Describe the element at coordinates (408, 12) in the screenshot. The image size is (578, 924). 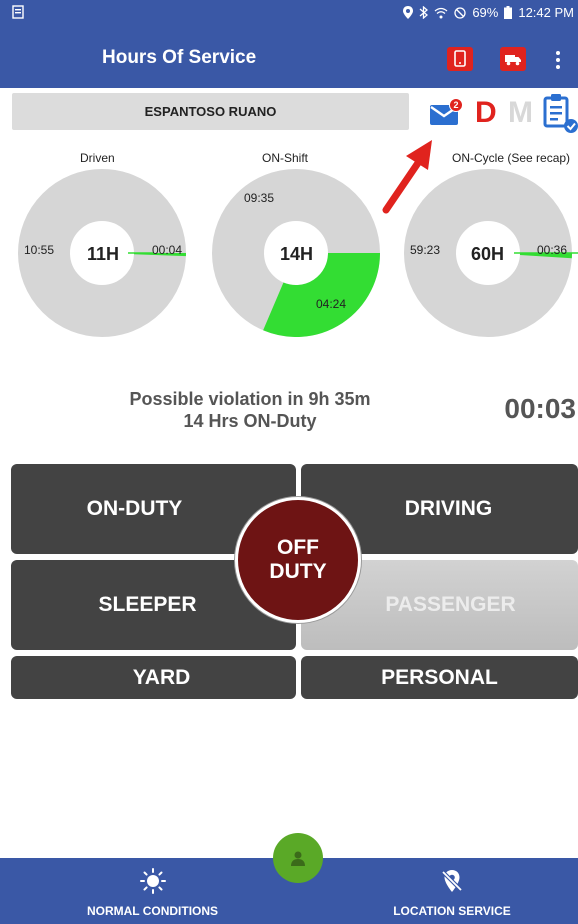
I see `location-status-icon` at that location.